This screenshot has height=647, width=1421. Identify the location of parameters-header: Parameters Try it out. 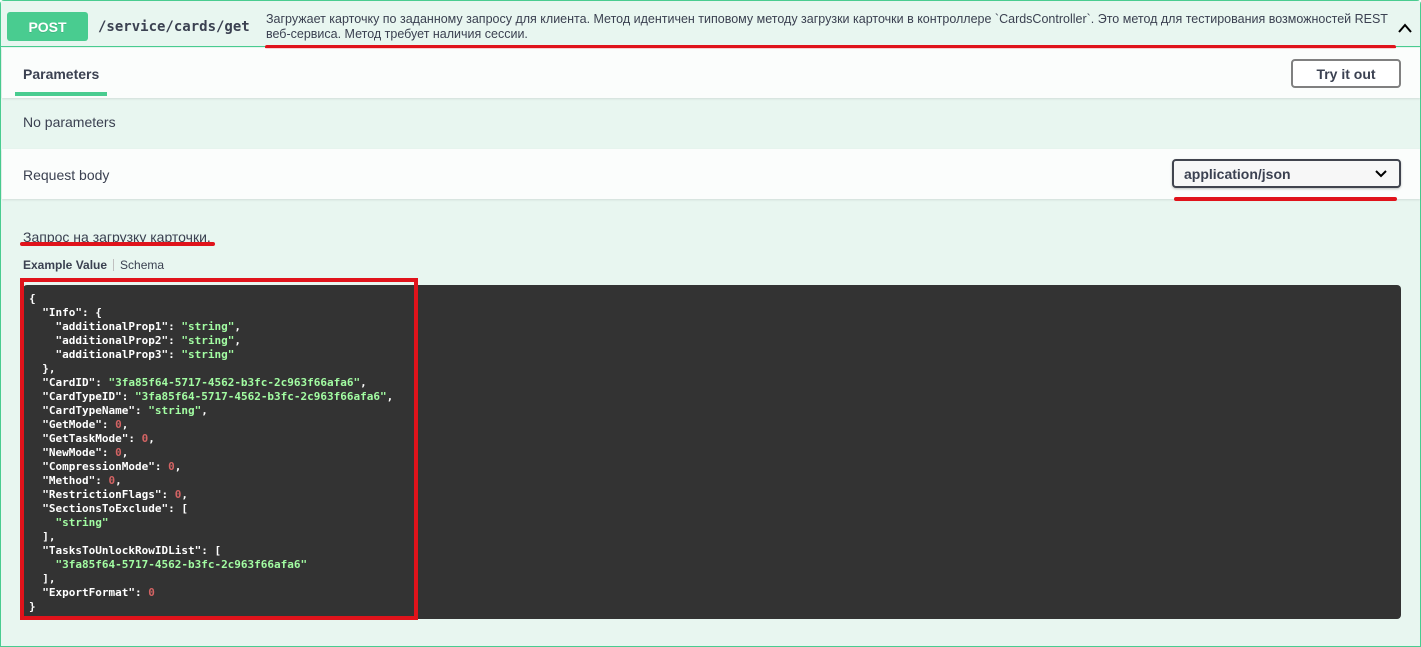
(711, 73).